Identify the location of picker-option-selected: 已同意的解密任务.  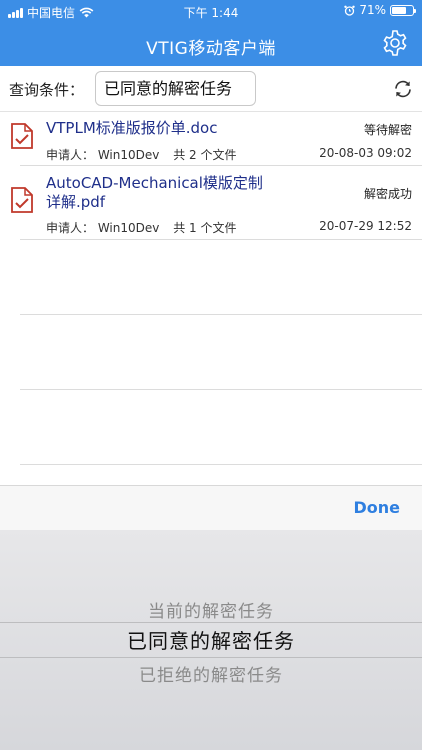
(211, 639).